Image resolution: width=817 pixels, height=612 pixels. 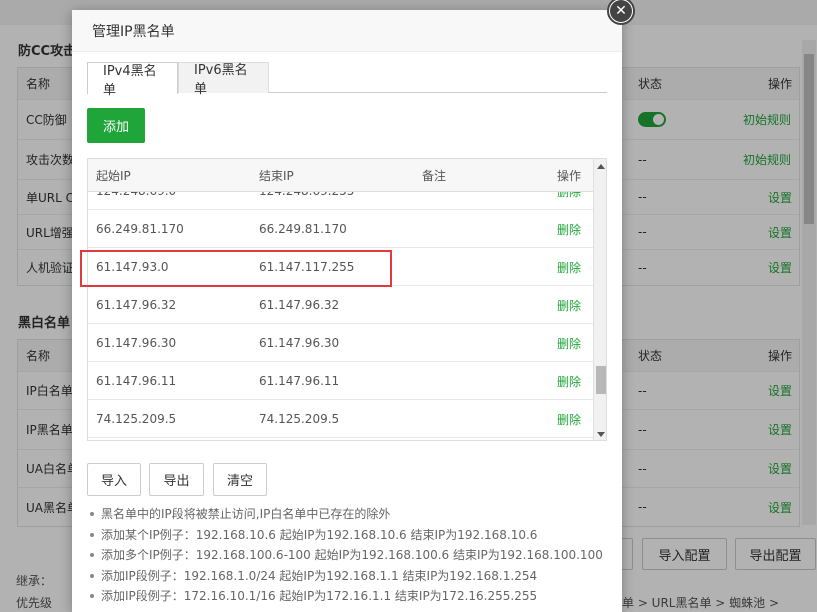 What do you see at coordinates (569, 176) in the screenshot?
I see `header-action: 操作` at bounding box center [569, 176].